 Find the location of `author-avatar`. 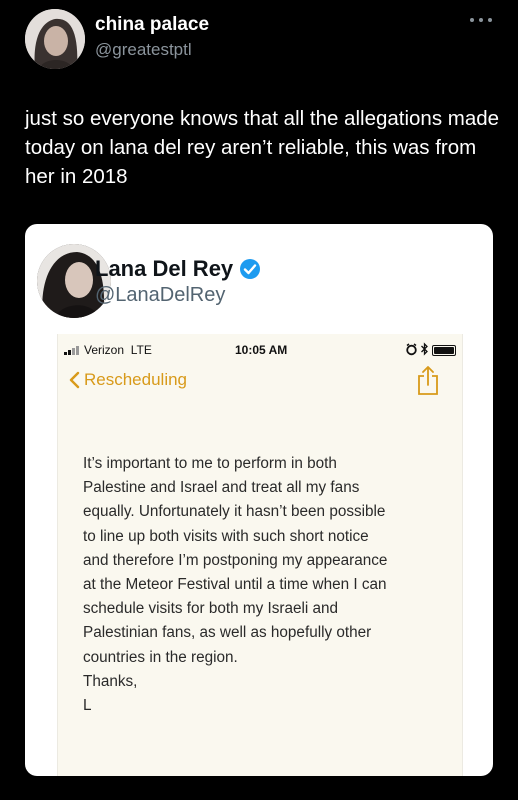

author-avatar is located at coordinates (55, 39).